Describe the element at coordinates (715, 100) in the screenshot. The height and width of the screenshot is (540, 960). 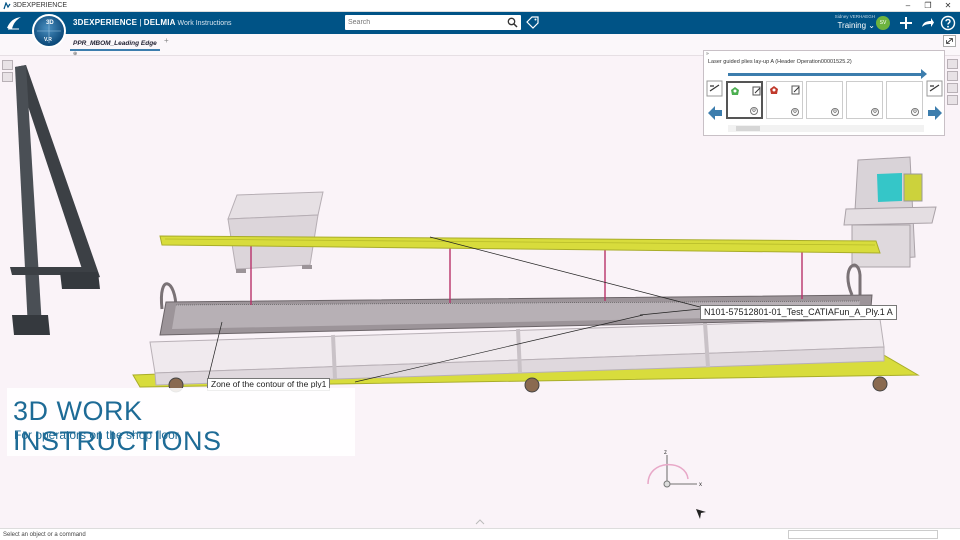
I see `previous-step-button` at that location.